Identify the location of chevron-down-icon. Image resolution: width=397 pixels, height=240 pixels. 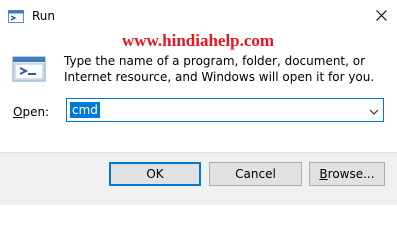
(374, 112).